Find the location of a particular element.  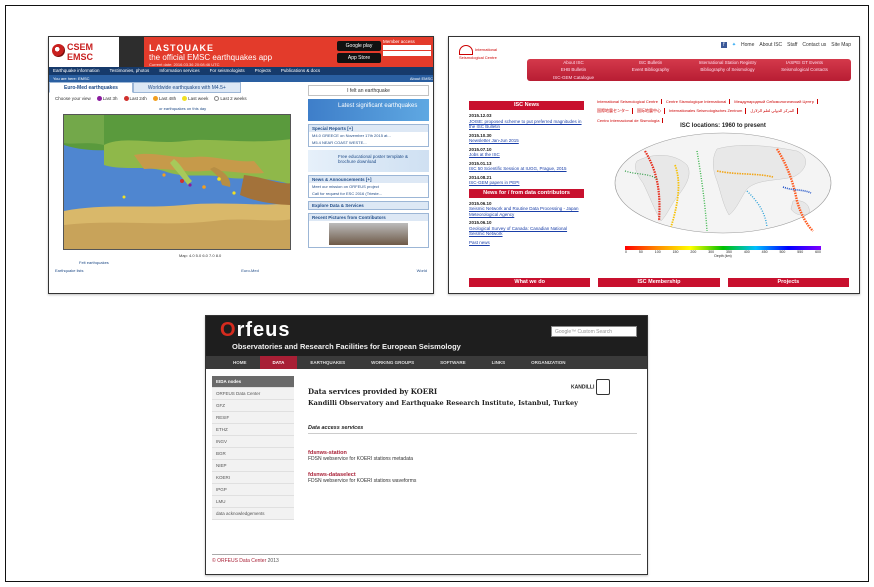

legend-last-48h: Last 48h is located at coordinates (164, 99).